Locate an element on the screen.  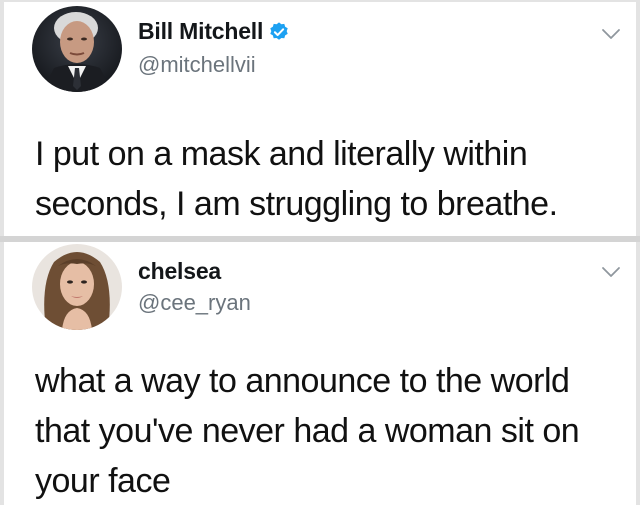
man-portrait-avatar-icon is located at coordinates (77, 49).